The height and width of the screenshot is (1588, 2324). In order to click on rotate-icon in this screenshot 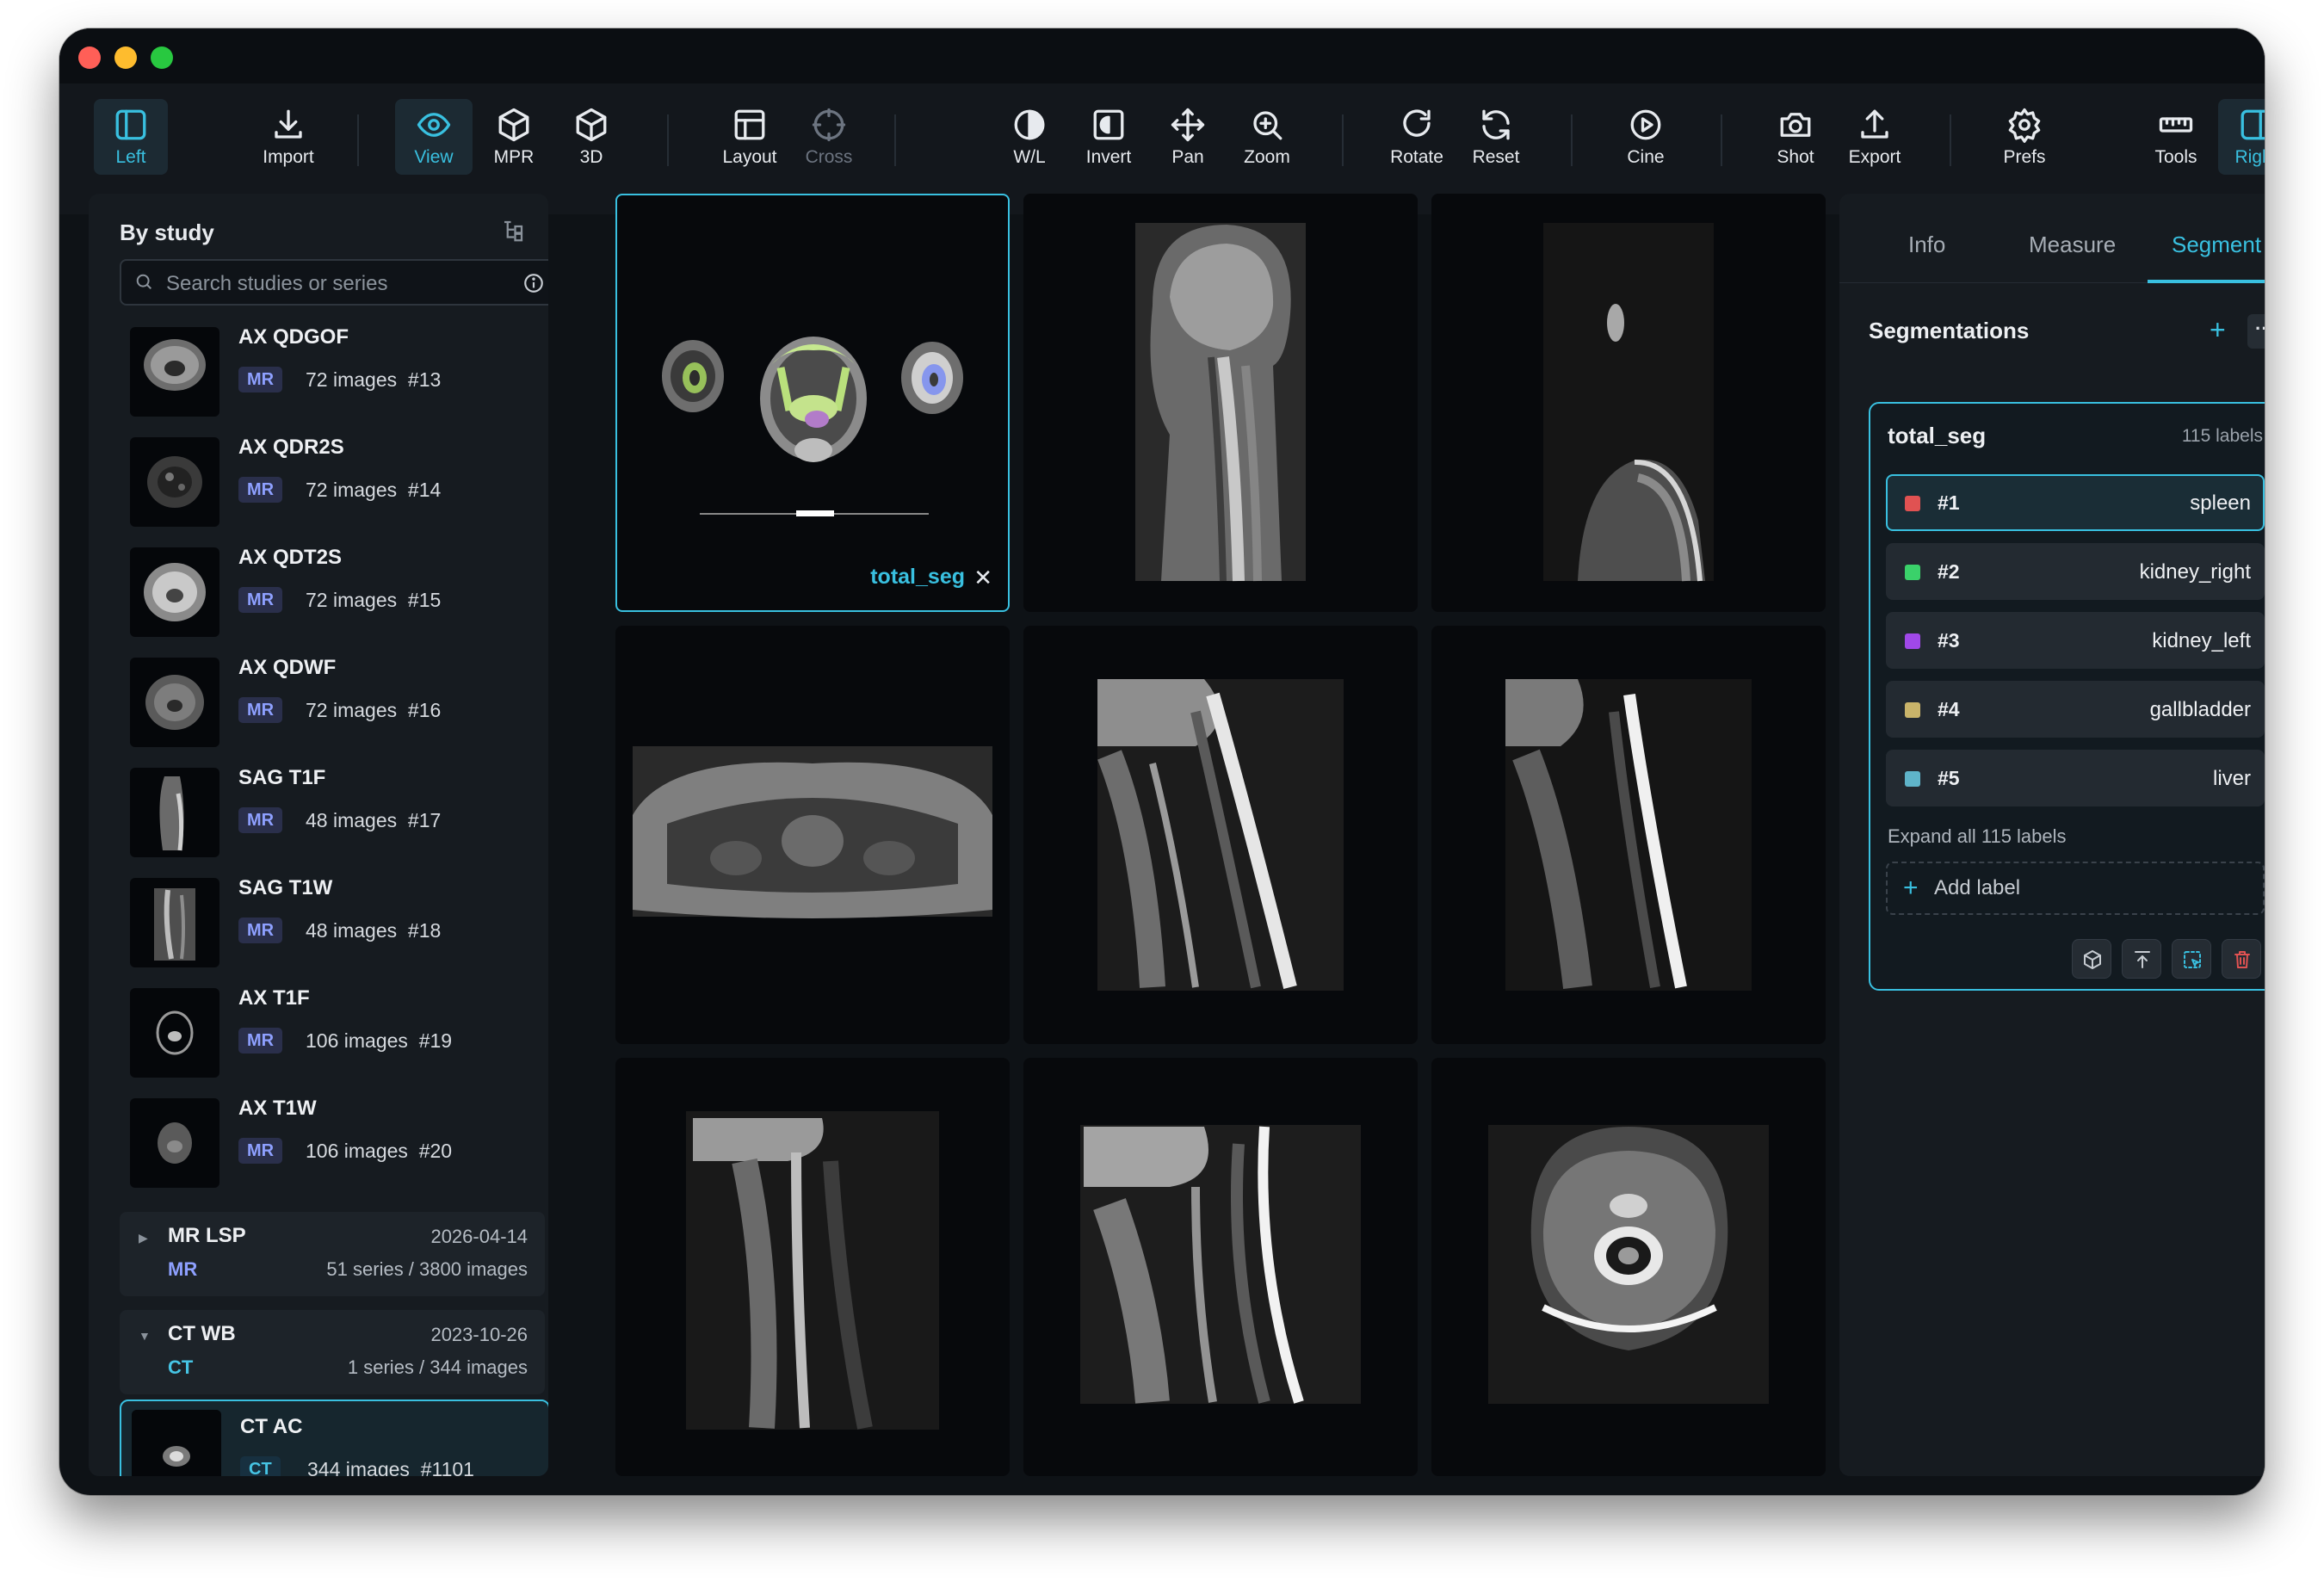, I will do `click(1417, 122)`.